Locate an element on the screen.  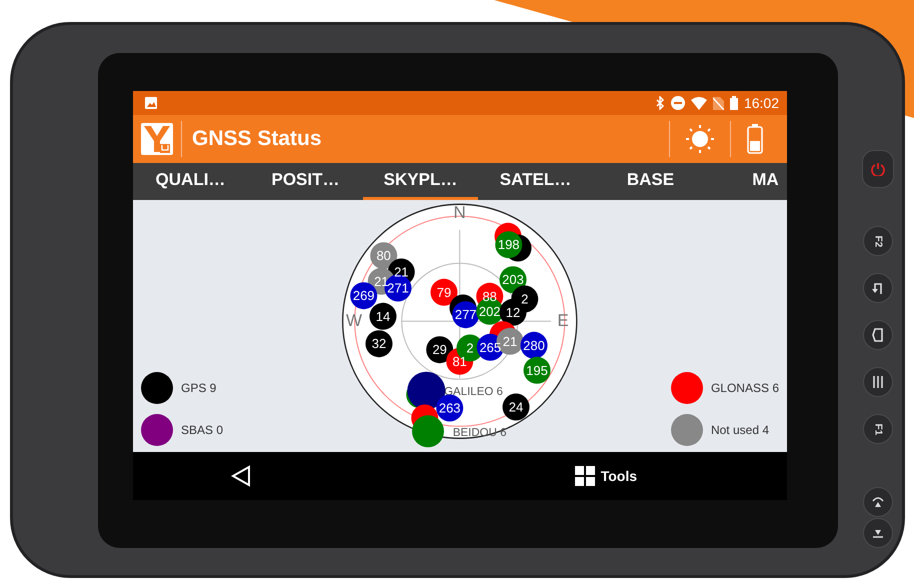
back-button is located at coordinates (241, 476).